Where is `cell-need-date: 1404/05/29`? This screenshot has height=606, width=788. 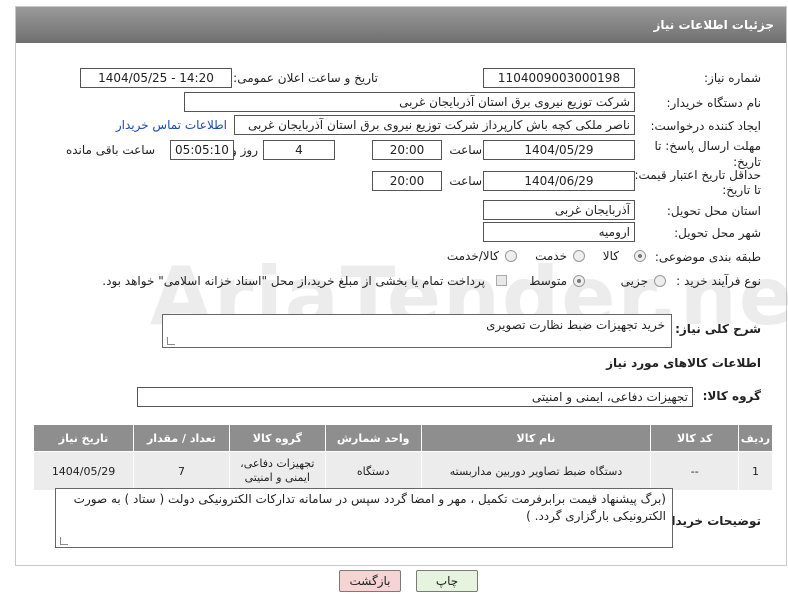 cell-need-date: 1404/05/29 is located at coordinates (83, 471).